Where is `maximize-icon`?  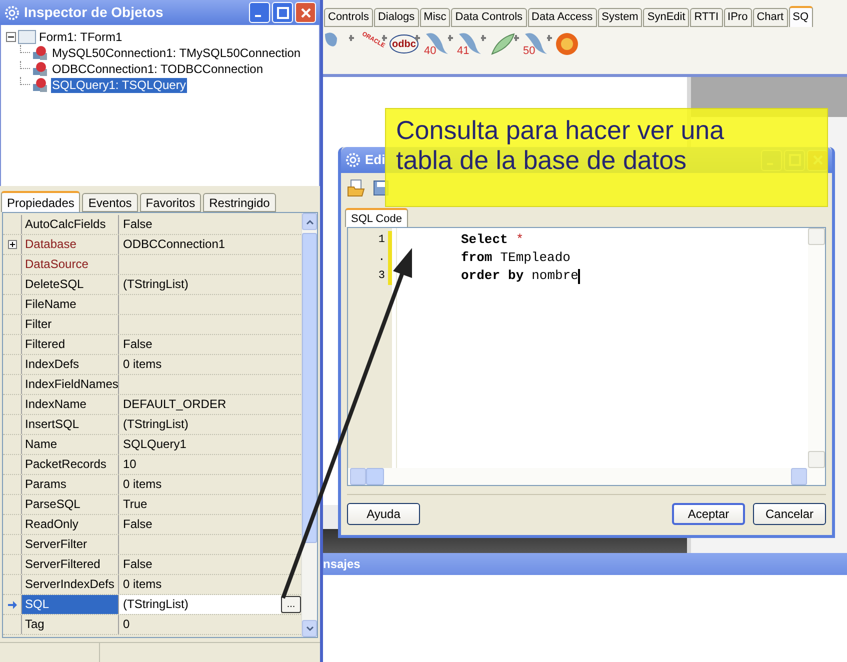
maximize-icon is located at coordinates (282, 12).